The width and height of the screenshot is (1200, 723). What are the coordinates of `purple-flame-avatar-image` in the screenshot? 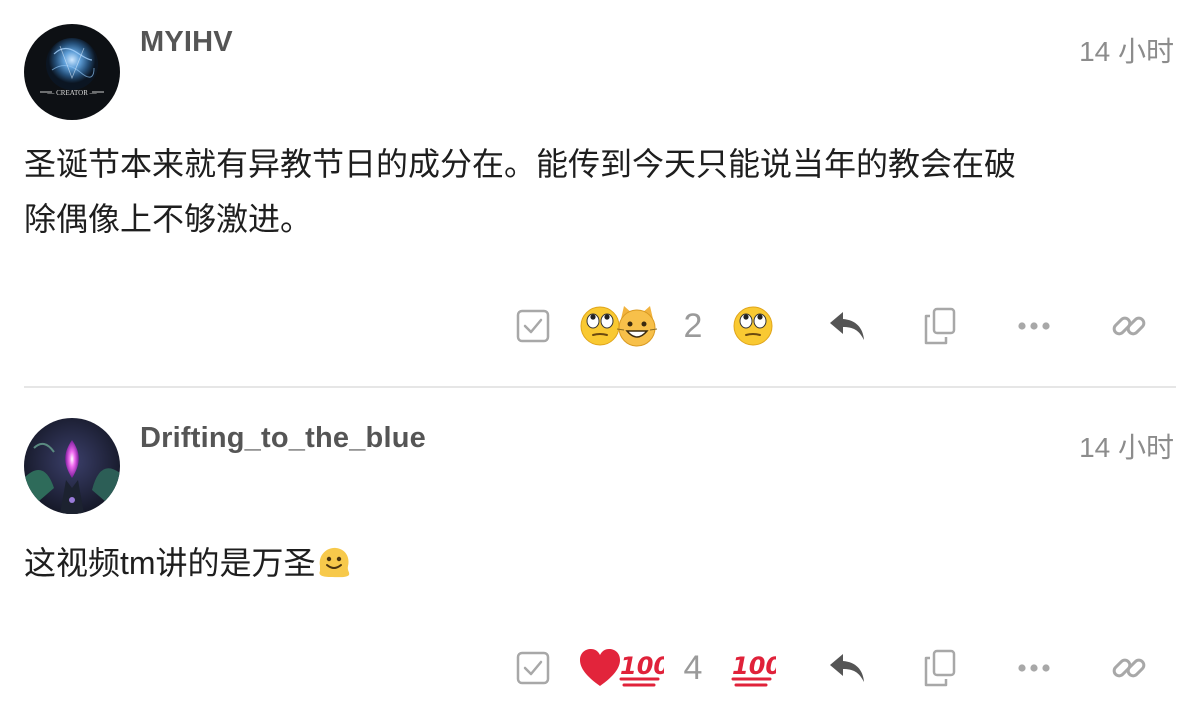 It's located at (72, 466).